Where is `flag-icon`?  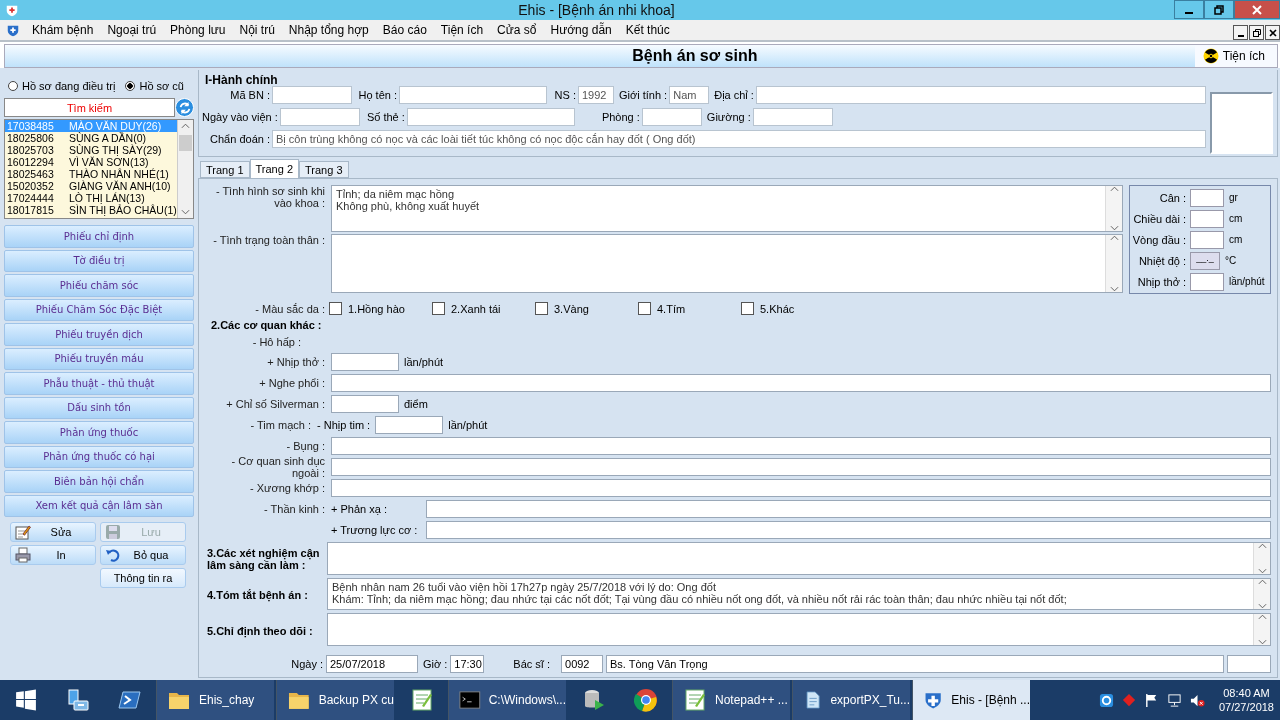 flag-icon is located at coordinates (1151, 700).